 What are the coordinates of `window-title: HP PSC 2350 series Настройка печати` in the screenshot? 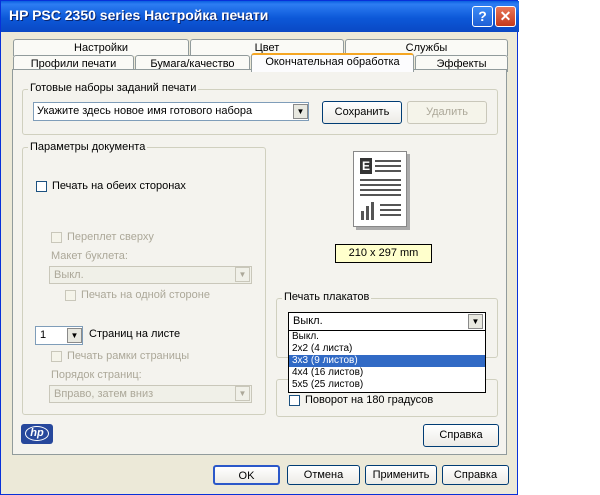 It's located at (139, 15).